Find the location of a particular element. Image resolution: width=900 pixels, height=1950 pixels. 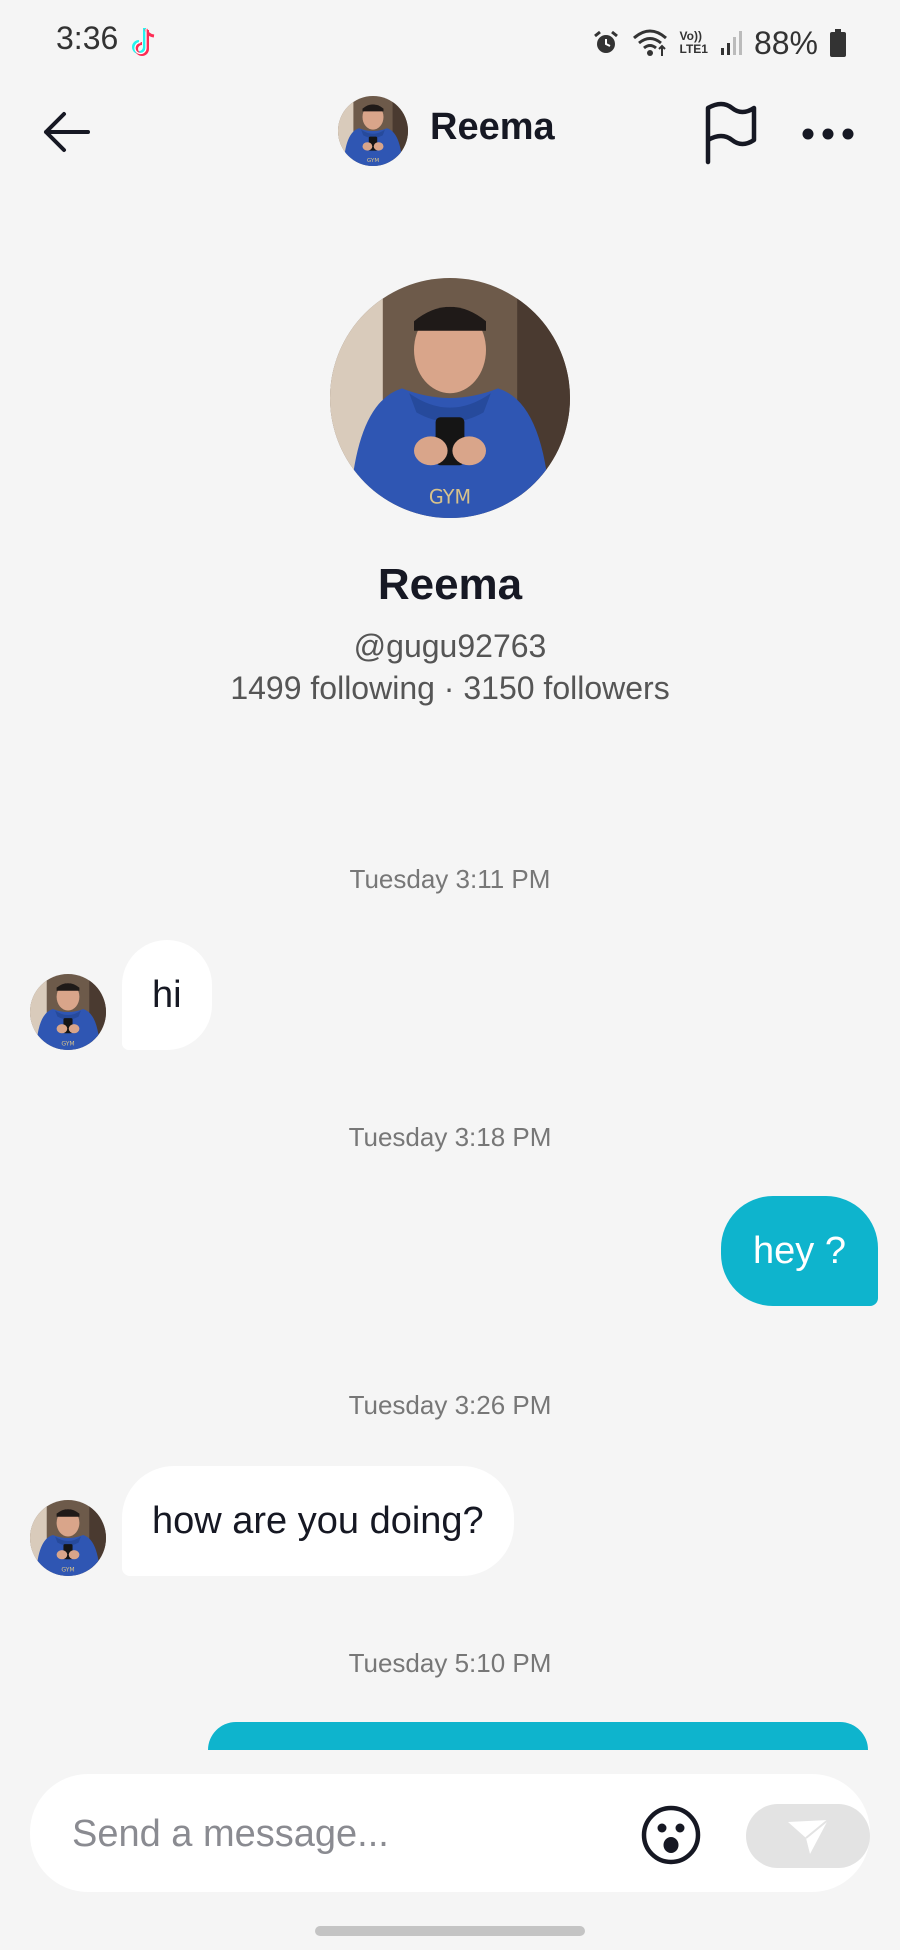

signal-icon is located at coordinates (731, 43).